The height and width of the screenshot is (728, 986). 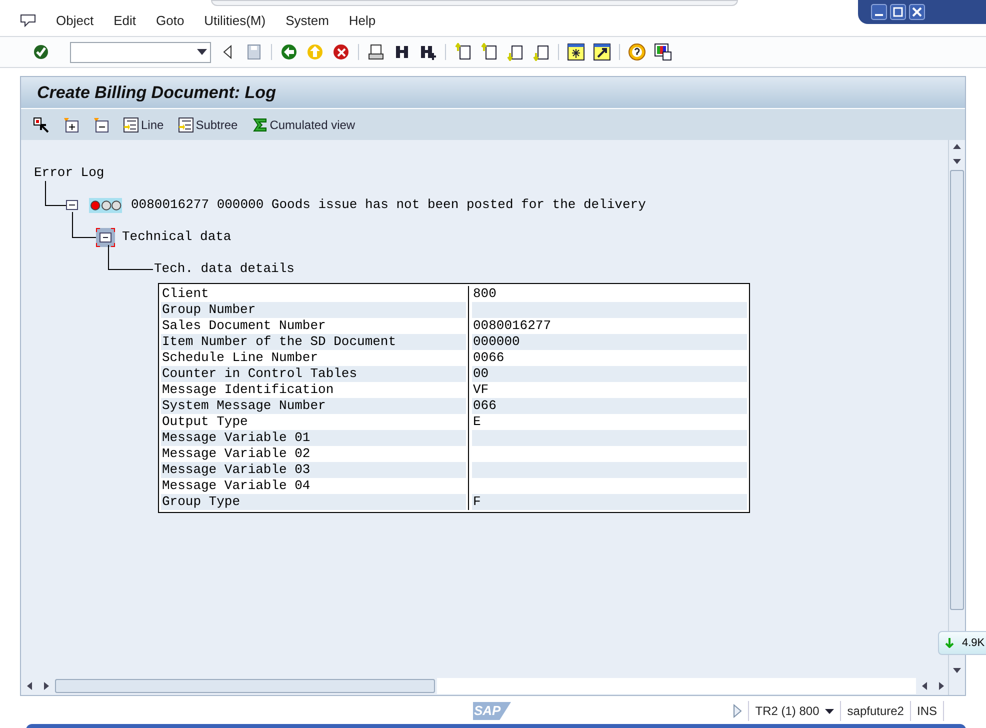 What do you see at coordinates (101, 124) in the screenshot?
I see `collapse-icon` at bounding box center [101, 124].